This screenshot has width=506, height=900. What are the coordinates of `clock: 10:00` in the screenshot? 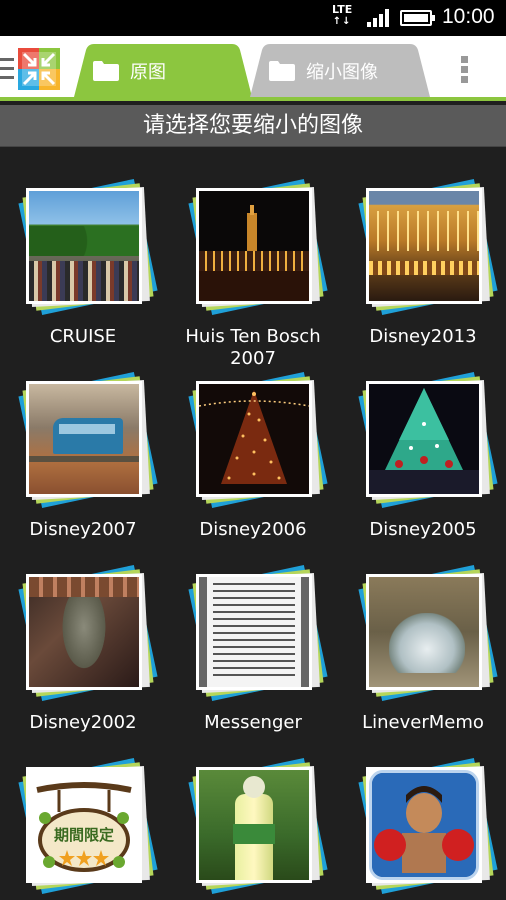 It's located at (468, 16).